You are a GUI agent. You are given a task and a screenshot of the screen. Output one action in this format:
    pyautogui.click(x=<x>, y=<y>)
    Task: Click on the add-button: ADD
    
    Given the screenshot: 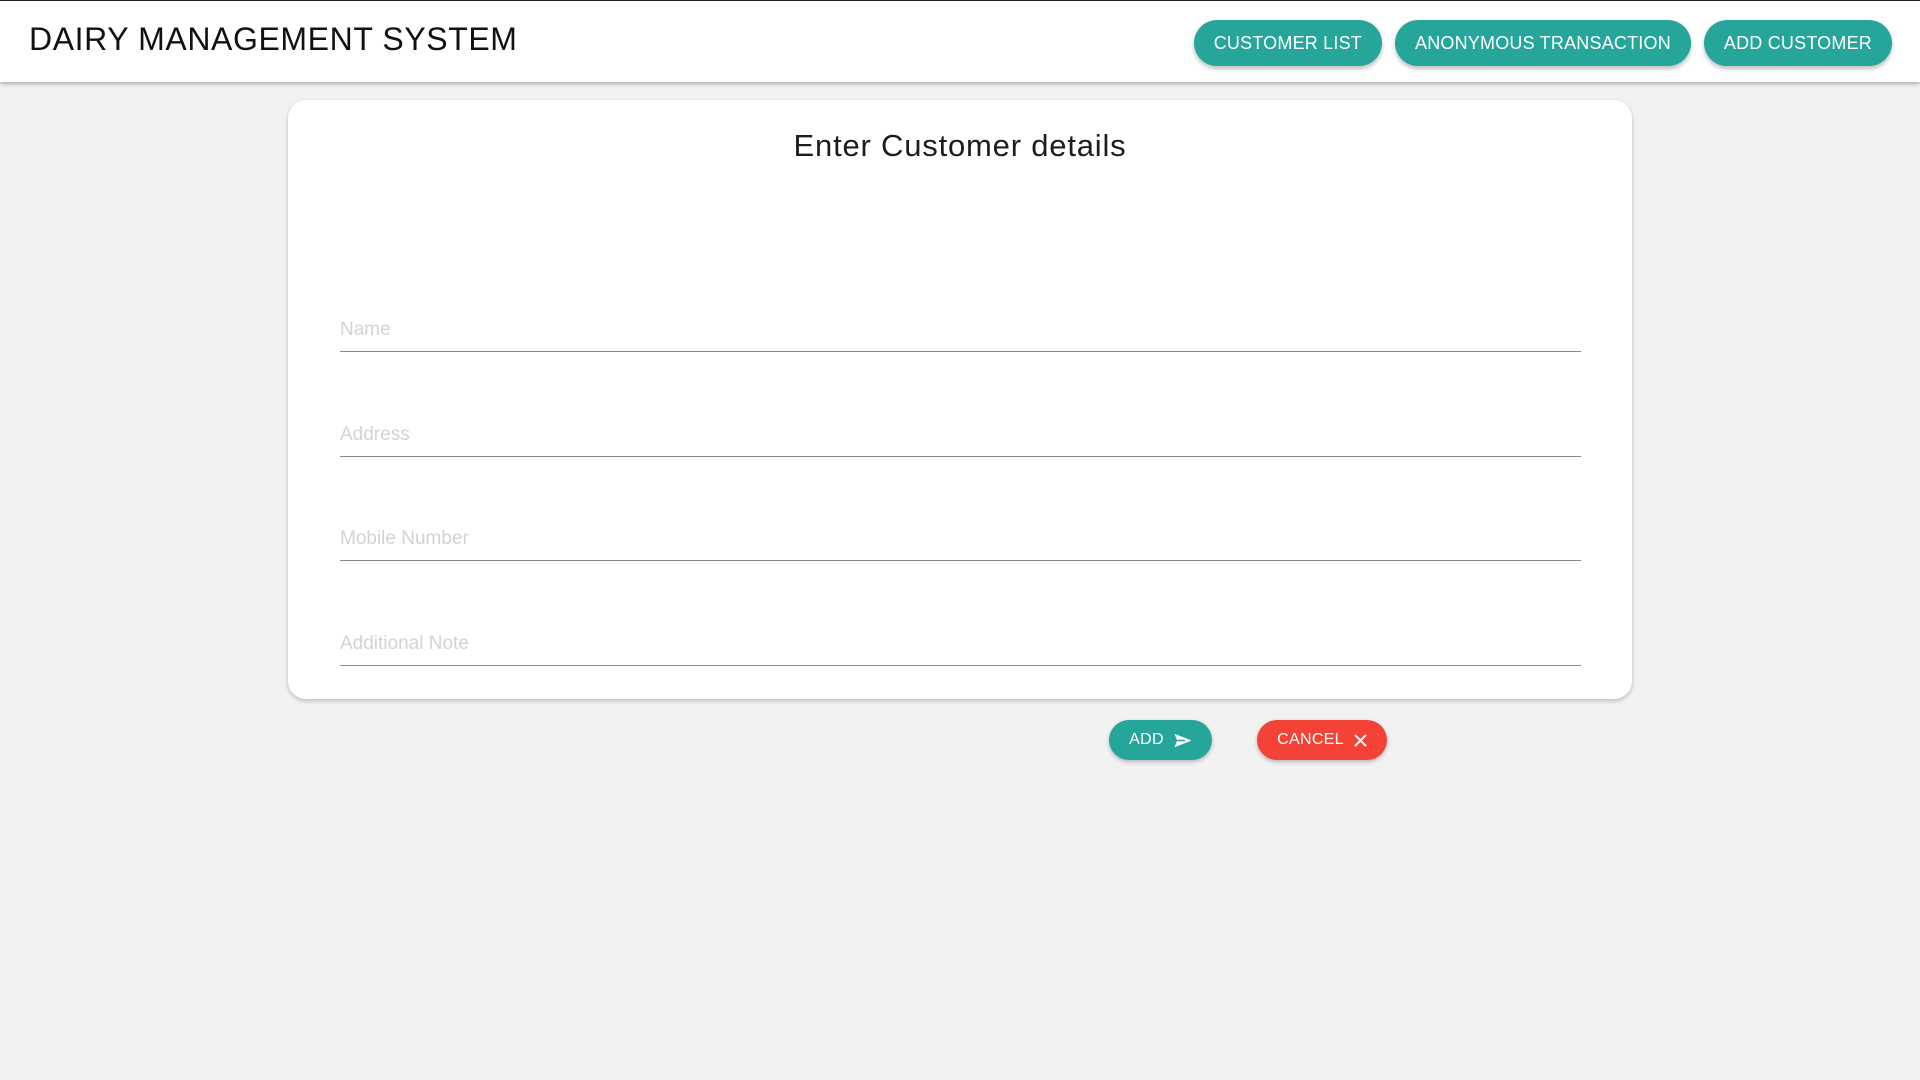 What is the action you would take?
    pyautogui.click(x=1160, y=740)
    